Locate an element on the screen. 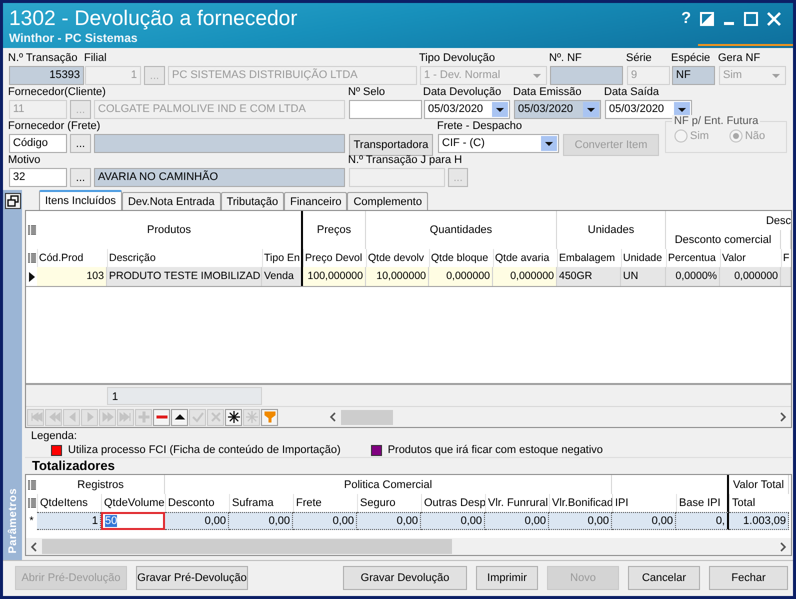 The height and width of the screenshot is (599, 796). half-square-icon is located at coordinates (707, 19).